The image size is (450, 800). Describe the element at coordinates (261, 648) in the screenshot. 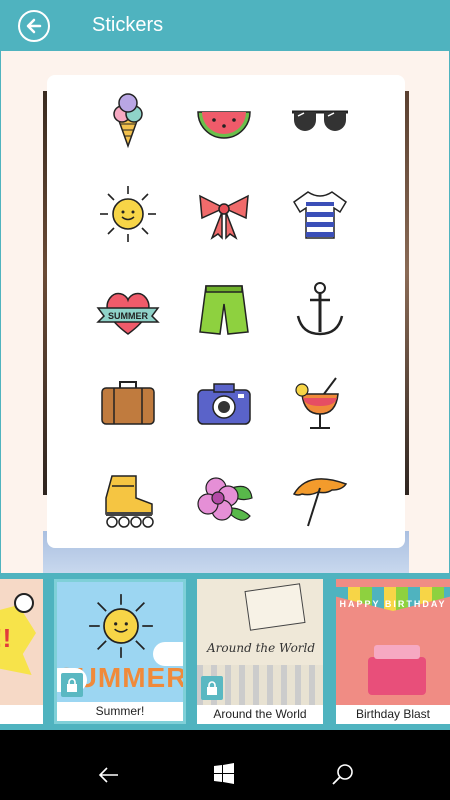

I see `world-title-text: Around the World` at that location.